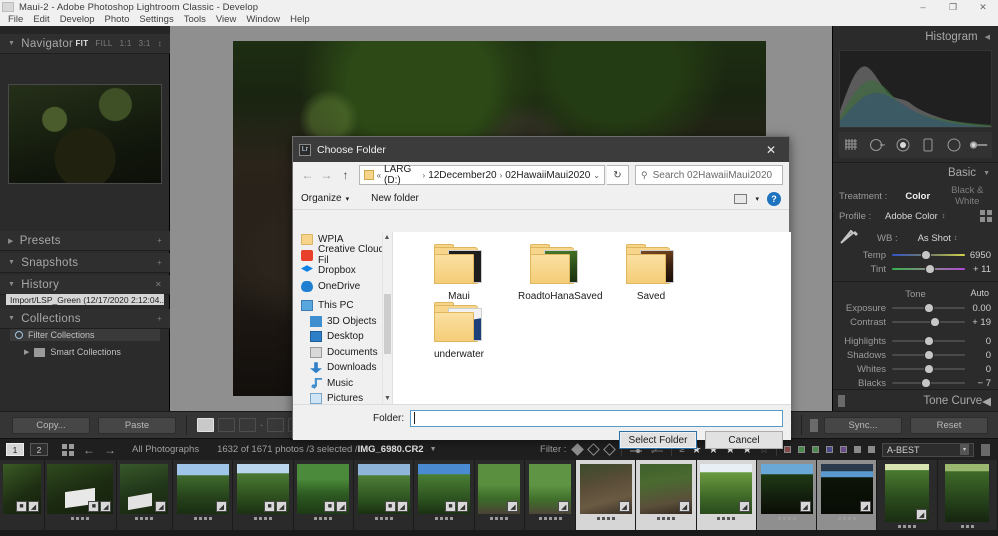  What do you see at coordinates (658, 440) in the screenshot?
I see `select-folder-button: Select Folder` at bounding box center [658, 440].